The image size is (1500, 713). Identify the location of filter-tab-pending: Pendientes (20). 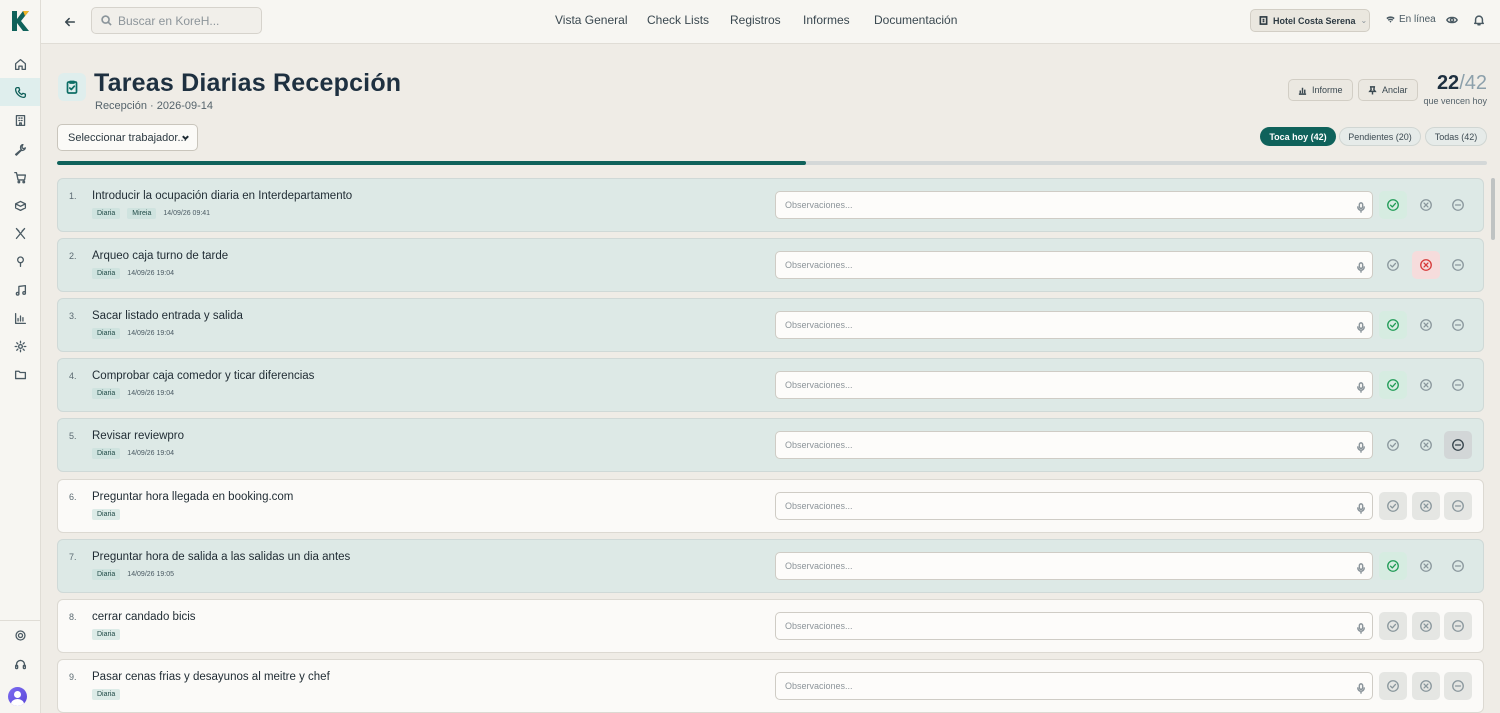
(1380, 136).